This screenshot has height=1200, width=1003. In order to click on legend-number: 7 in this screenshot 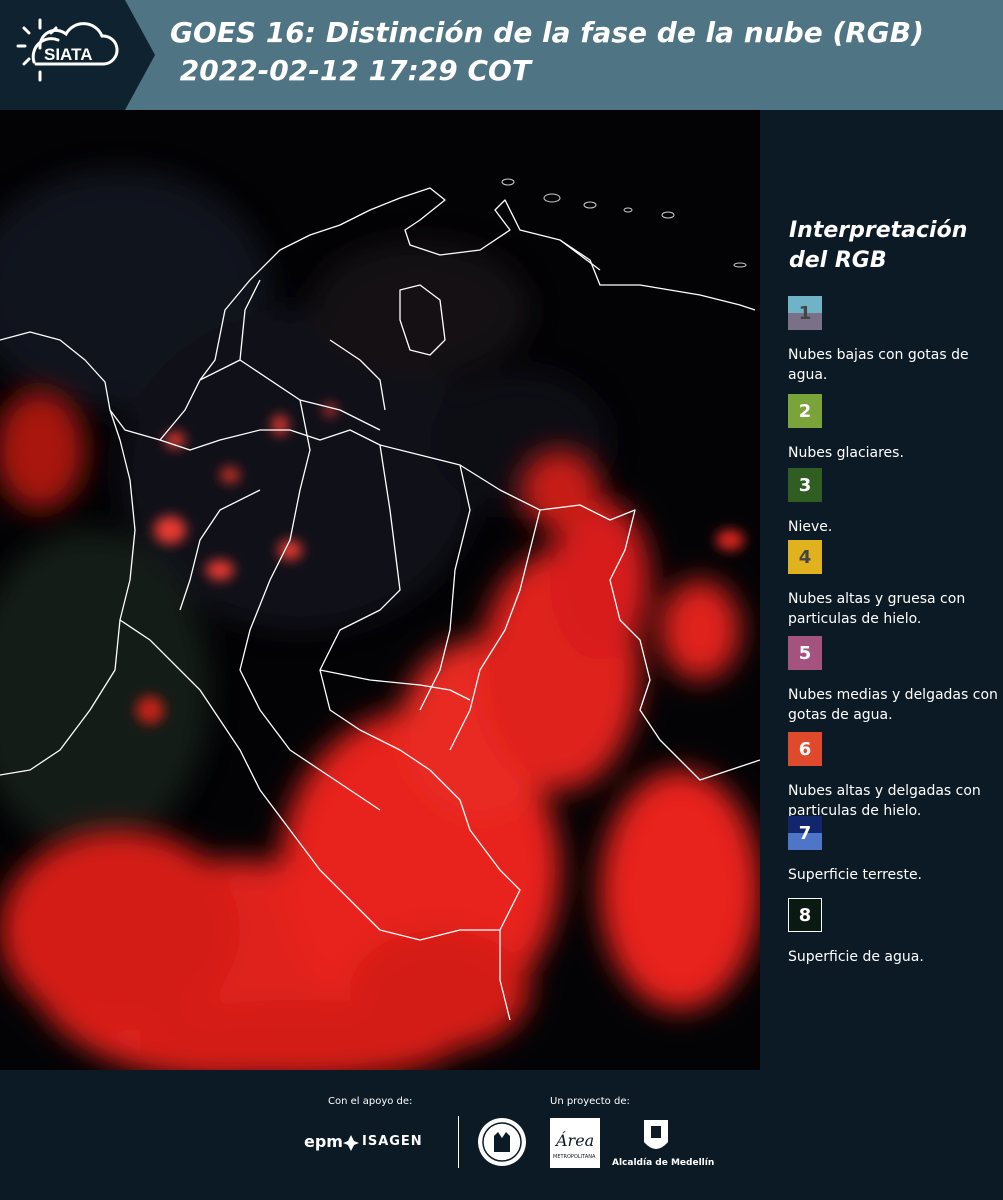, I will do `click(805, 833)`.